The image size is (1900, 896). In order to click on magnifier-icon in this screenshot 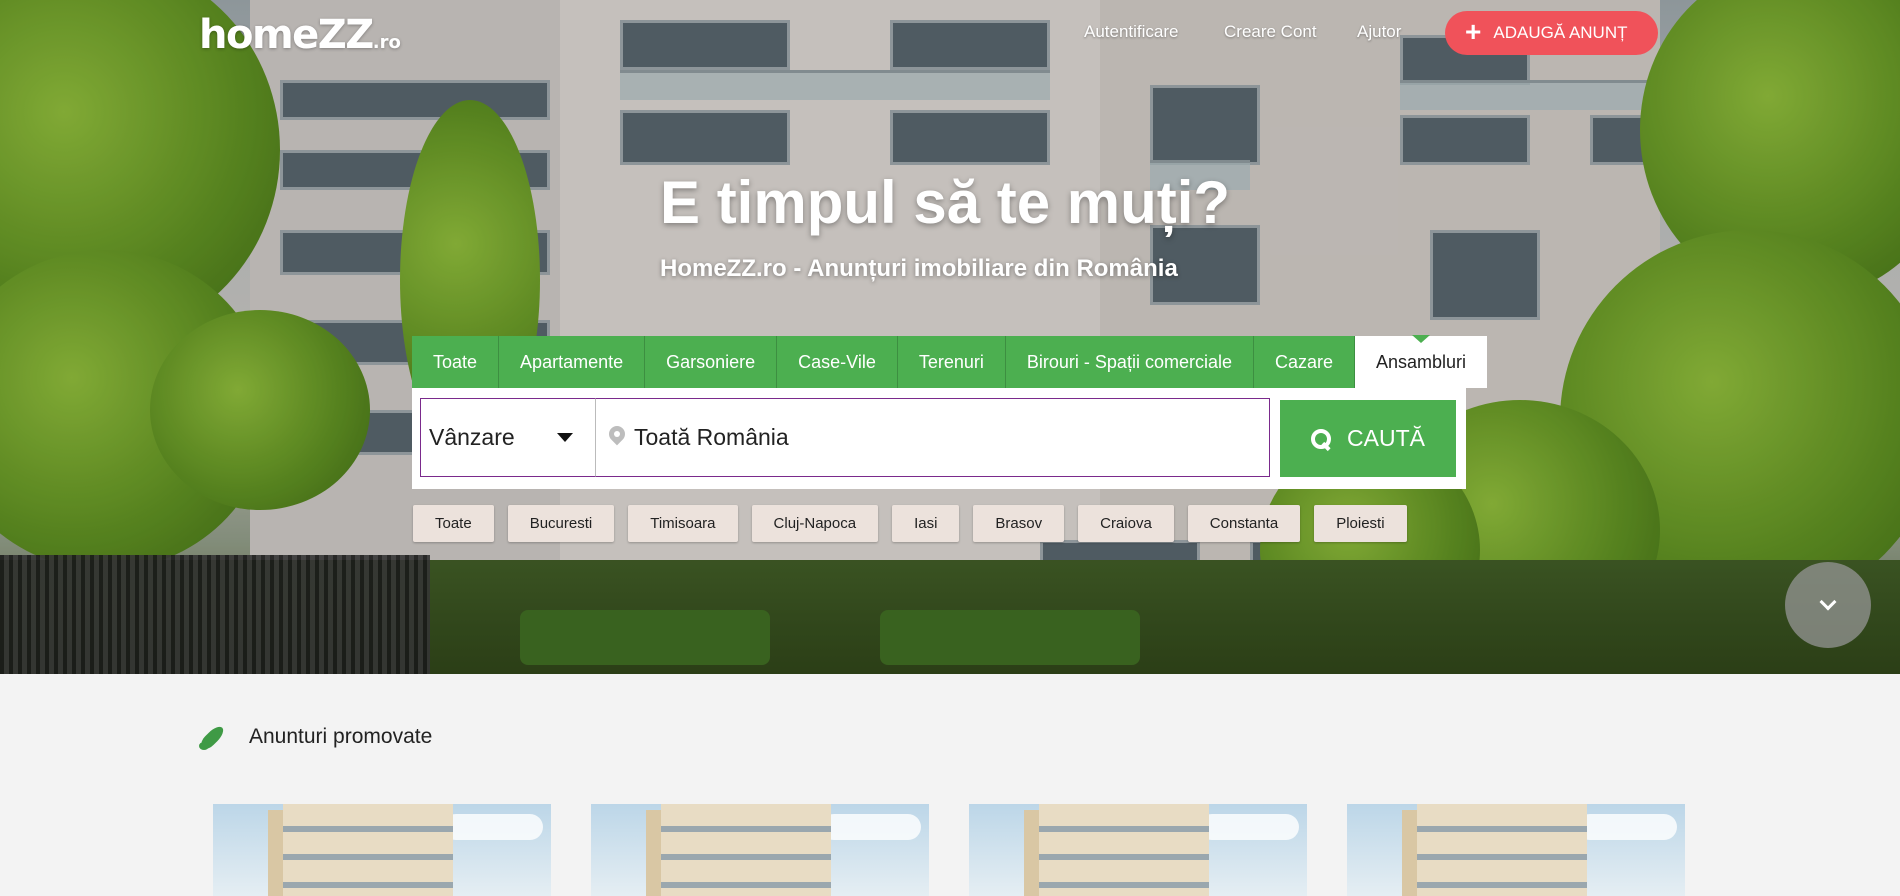, I will do `click(1321, 438)`.